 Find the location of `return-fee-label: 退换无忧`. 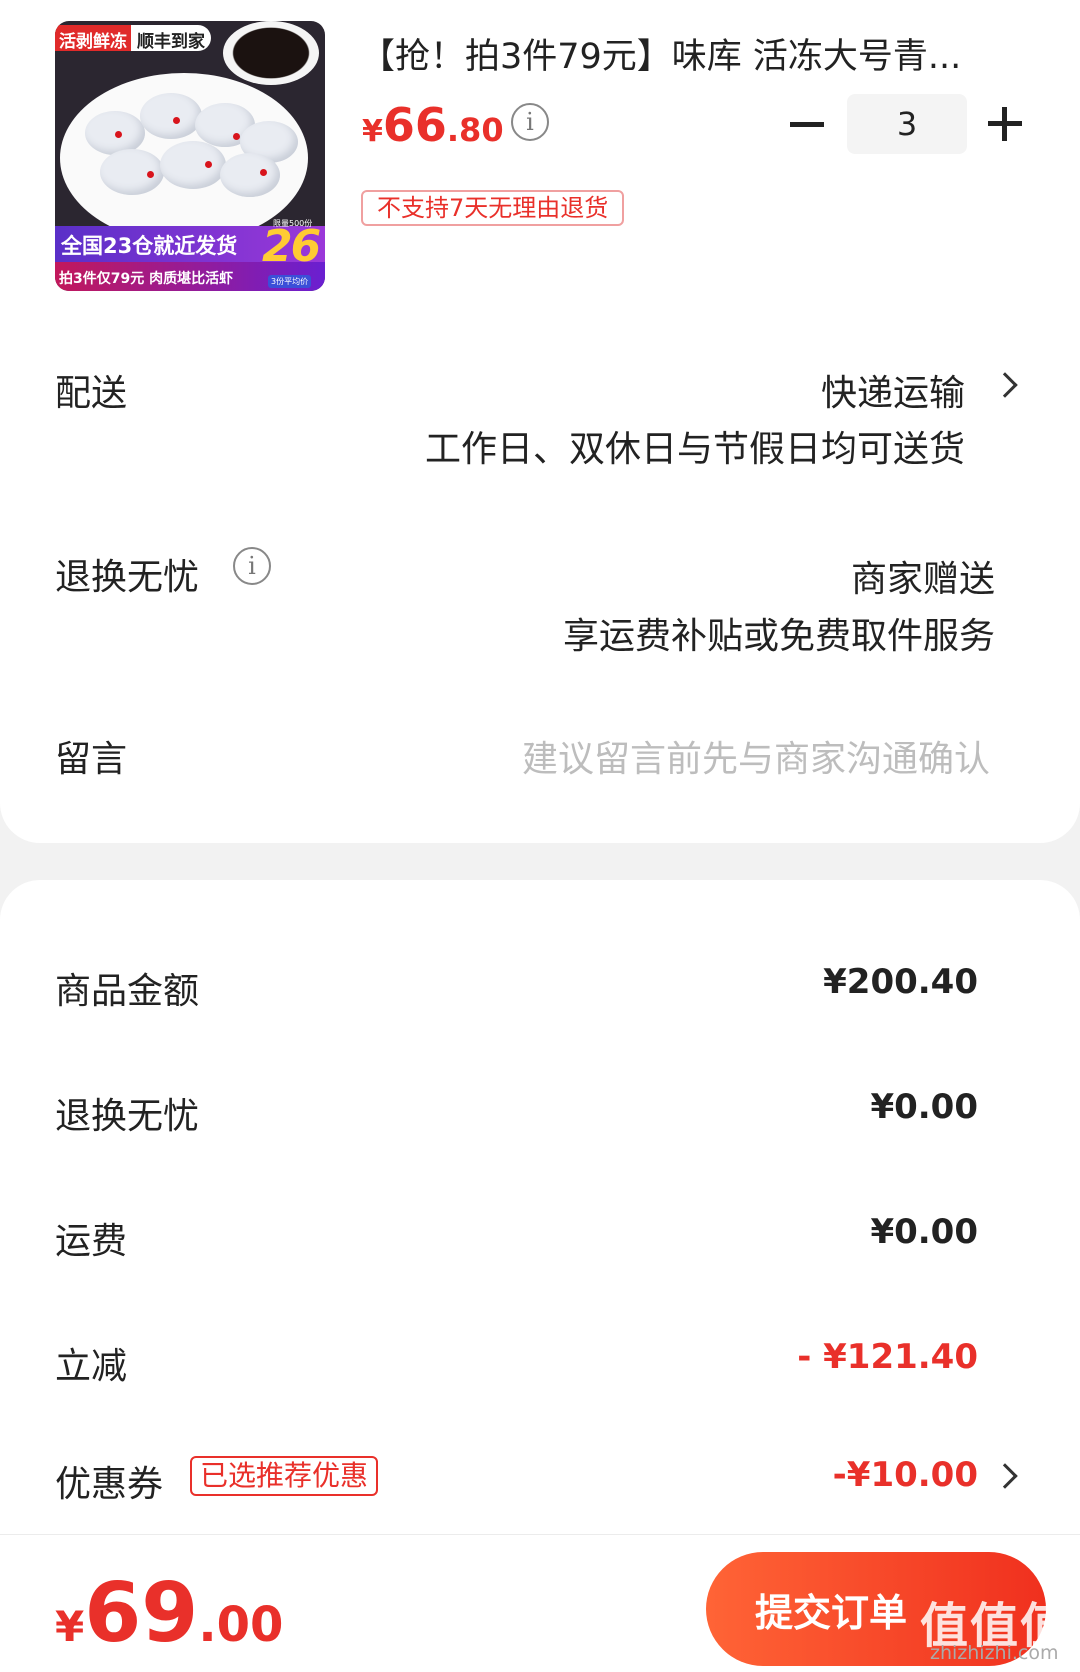

return-fee-label: 退换无忧 is located at coordinates (127, 1116).